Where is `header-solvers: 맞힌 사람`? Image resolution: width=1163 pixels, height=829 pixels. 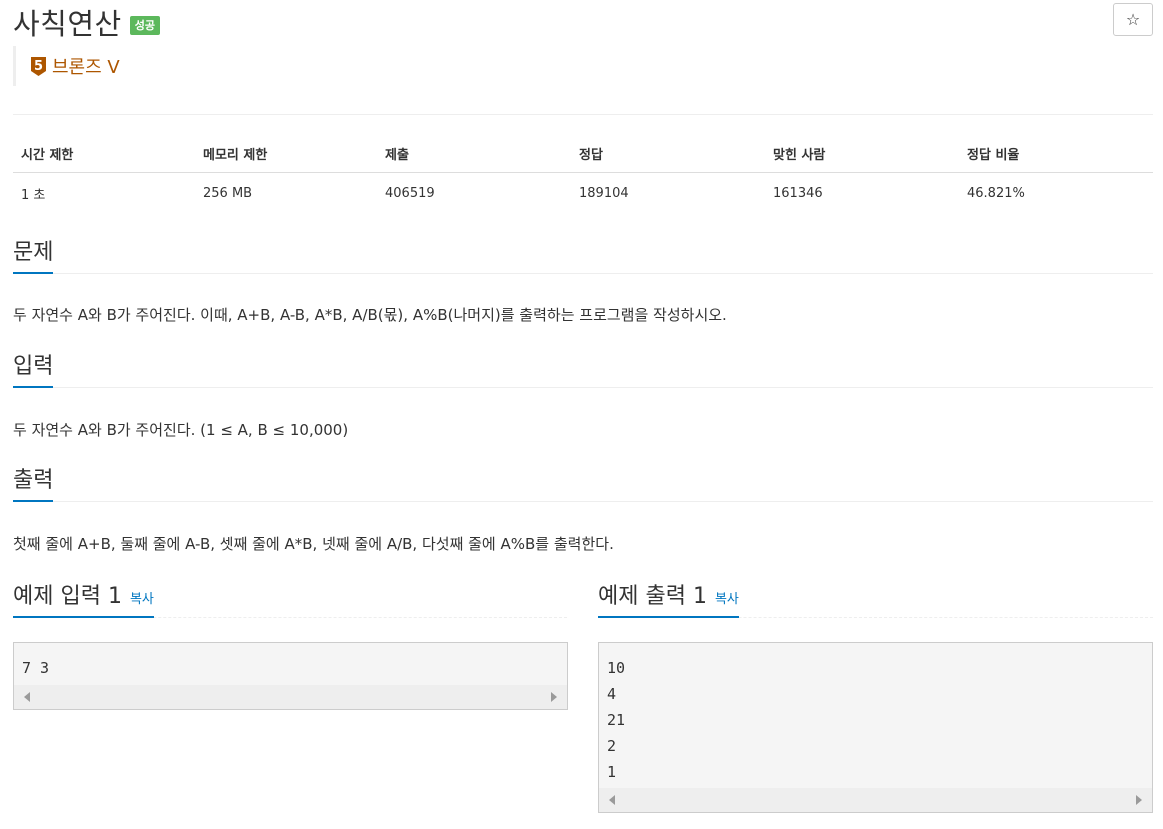
header-solvers: 맞힌 사람 is located at coordinates (862, 153).